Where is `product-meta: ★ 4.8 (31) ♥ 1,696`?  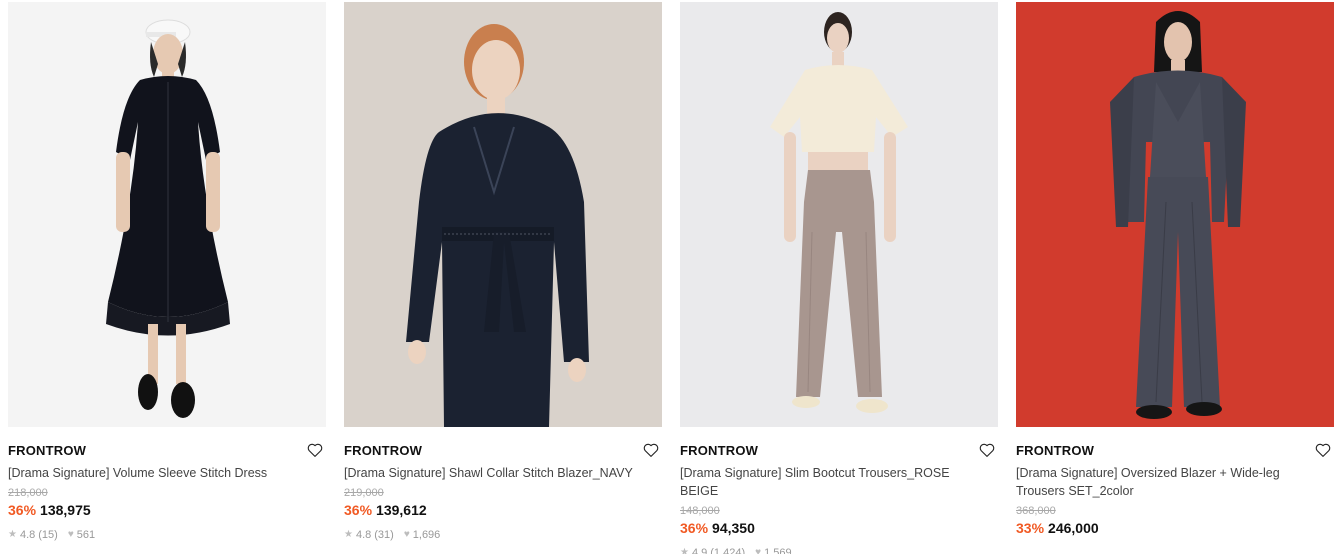
product-meta: ★ 4.8 (31) ♥ 1,696 is located at coordinates (503, 535).